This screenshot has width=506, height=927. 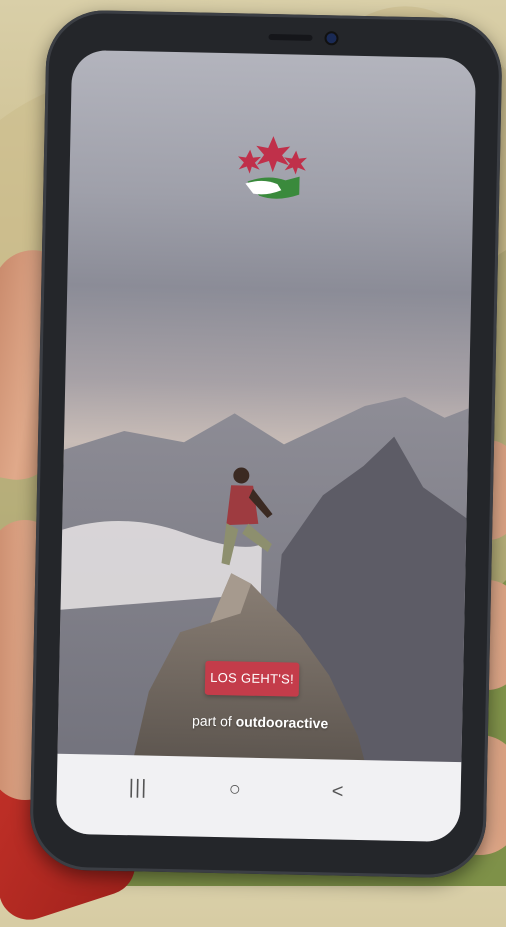 I want to click on footer-brand: outdooractive, so click(x=282, y=722).